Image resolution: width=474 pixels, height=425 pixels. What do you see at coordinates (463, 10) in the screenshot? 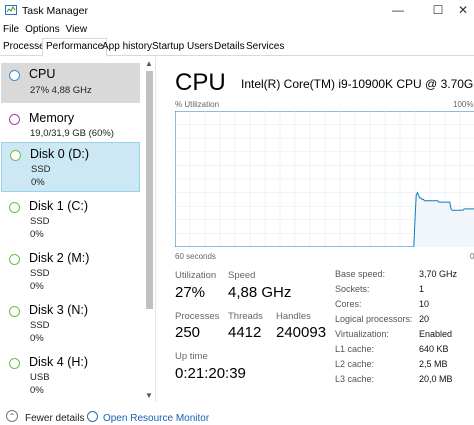
I see `close-button: ✕` at bounding box center [463, 10].